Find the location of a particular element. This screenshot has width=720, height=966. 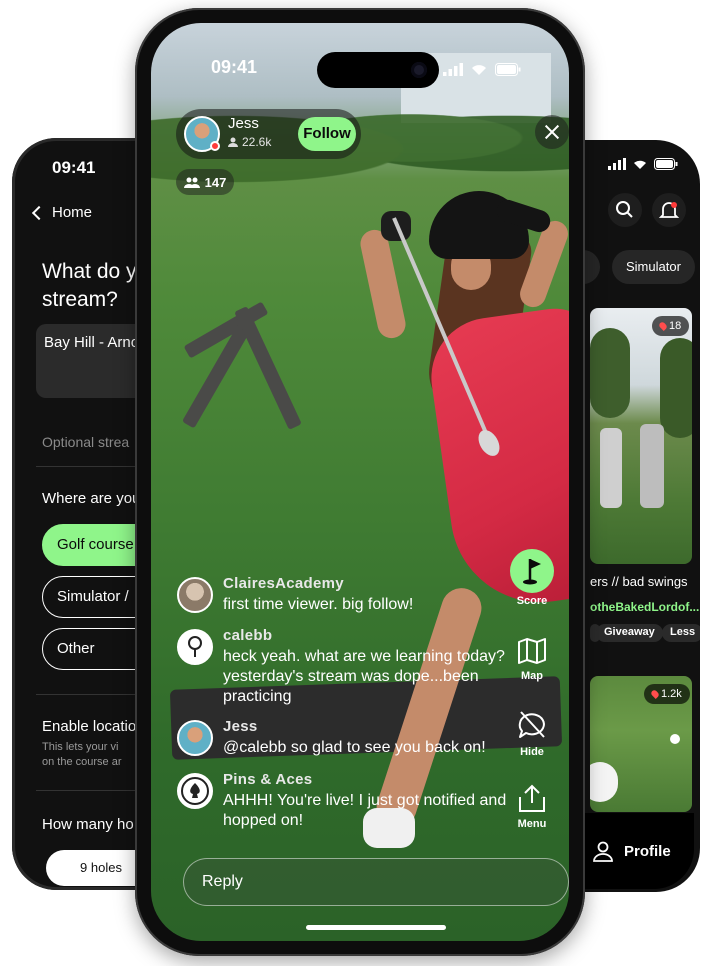

follower-count: 22.6k is located at coordinates (249, 142).